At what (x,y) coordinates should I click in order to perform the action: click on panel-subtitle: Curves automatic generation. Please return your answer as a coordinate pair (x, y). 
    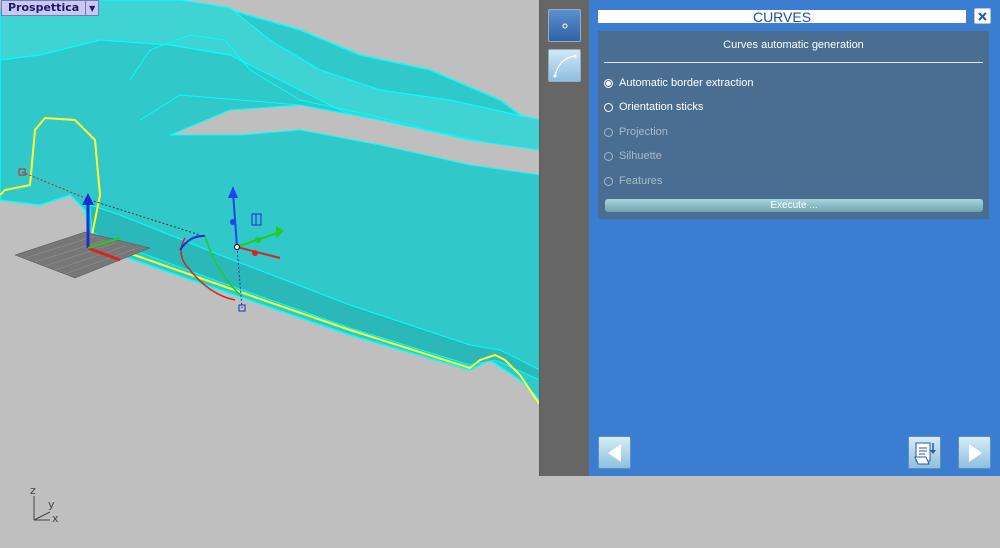
    Looking at the image, I should click on (793, 45).